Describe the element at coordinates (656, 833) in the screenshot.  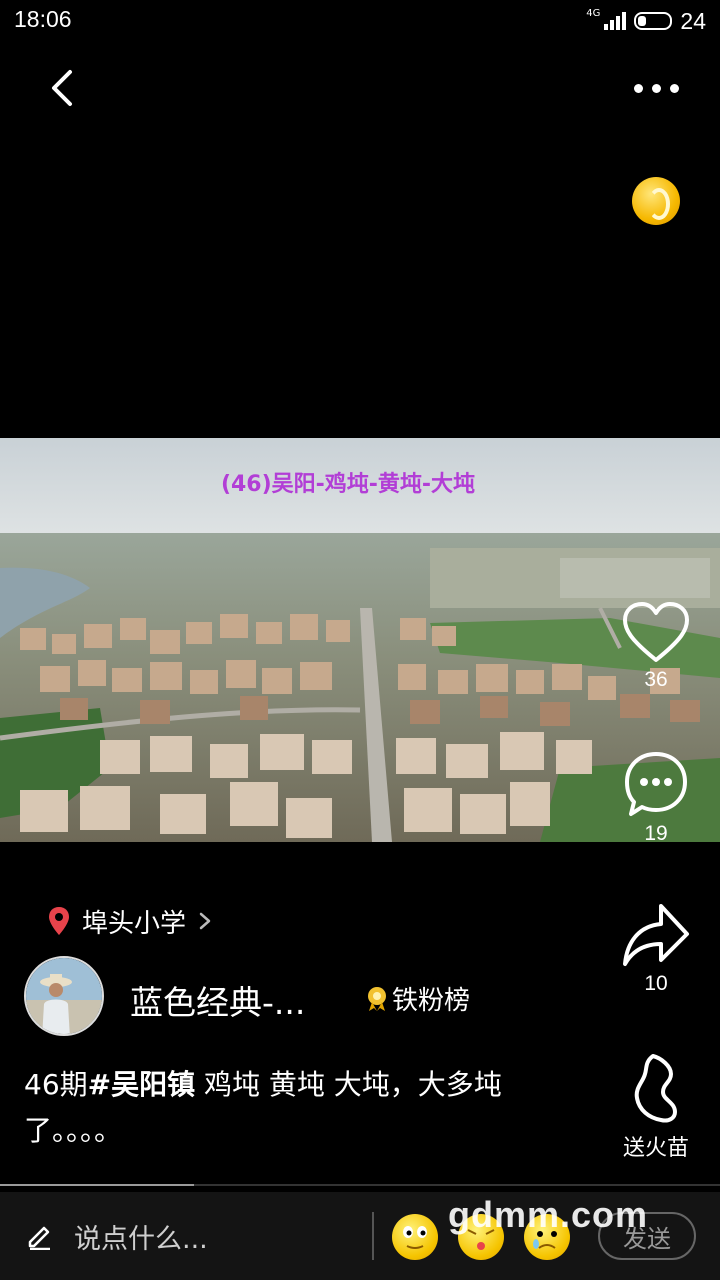
I see `comment-count: 19` at that location.